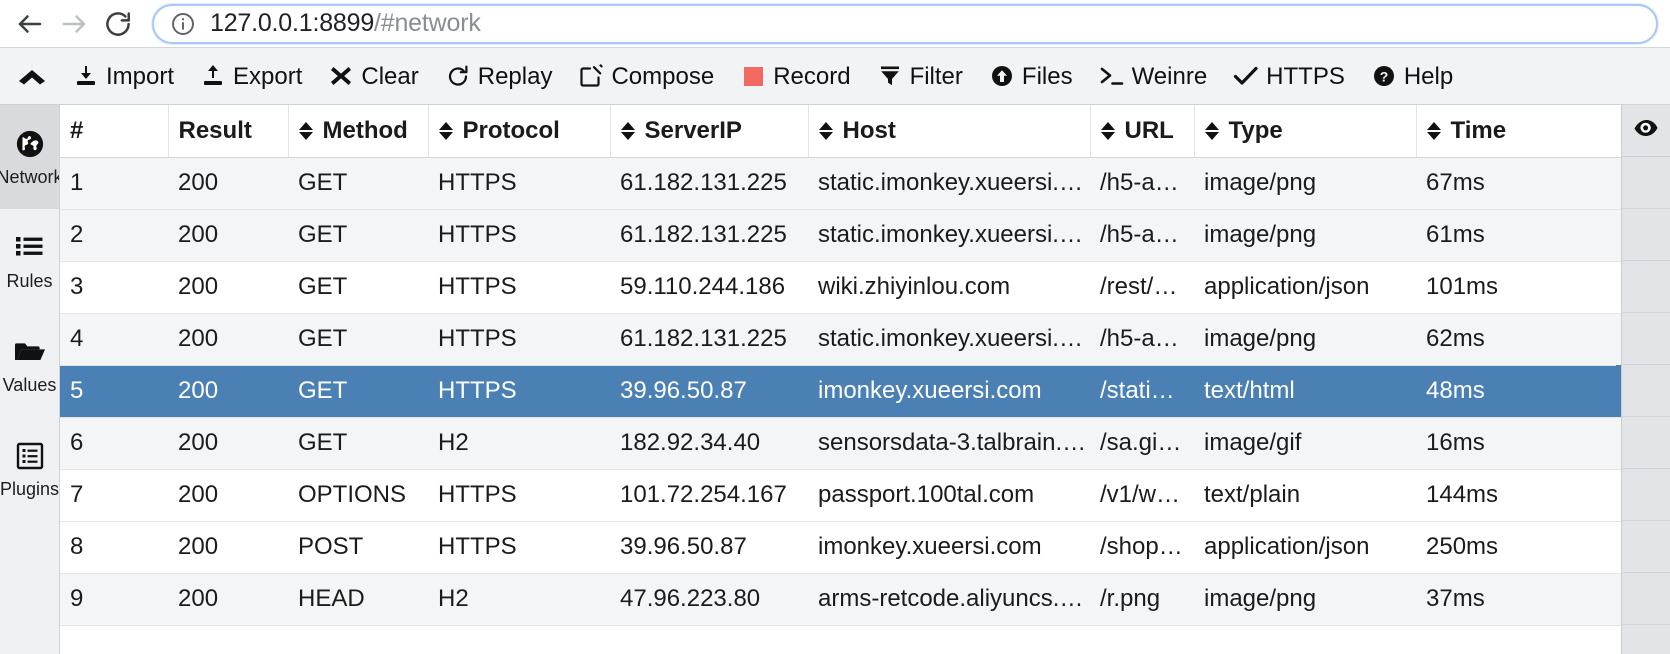 The image size is (1670, 654). Describe the element at coordinates (709, 287) in the screenshot. I see `cell-serverip: 59.110.244.186` at that location.